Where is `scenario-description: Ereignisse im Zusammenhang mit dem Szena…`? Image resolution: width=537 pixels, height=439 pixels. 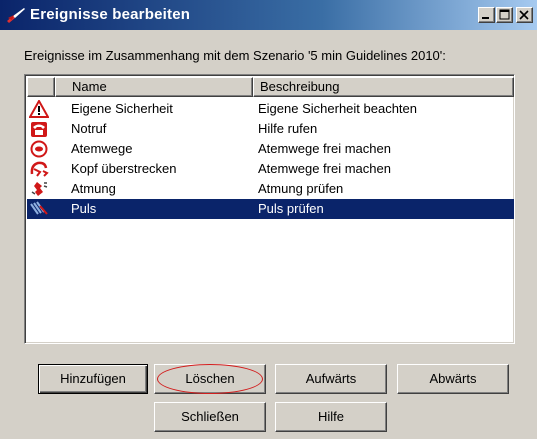 scenario-description: Ereignisse im Zusammenhang mit dem Szena… is located at coordinates (235, 55).